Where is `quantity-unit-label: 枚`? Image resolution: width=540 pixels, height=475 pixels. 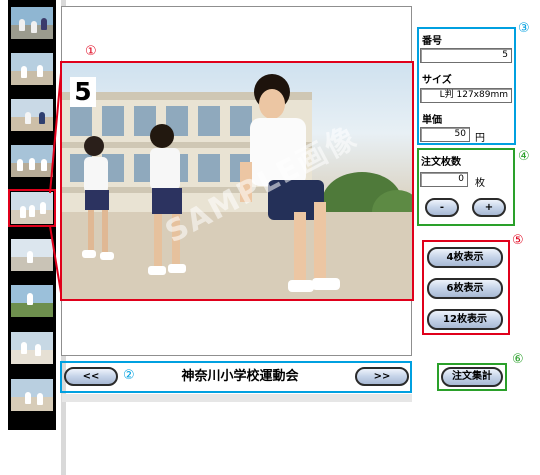
quantity-unit-label: 枚 is located at coordinates (480, 183).